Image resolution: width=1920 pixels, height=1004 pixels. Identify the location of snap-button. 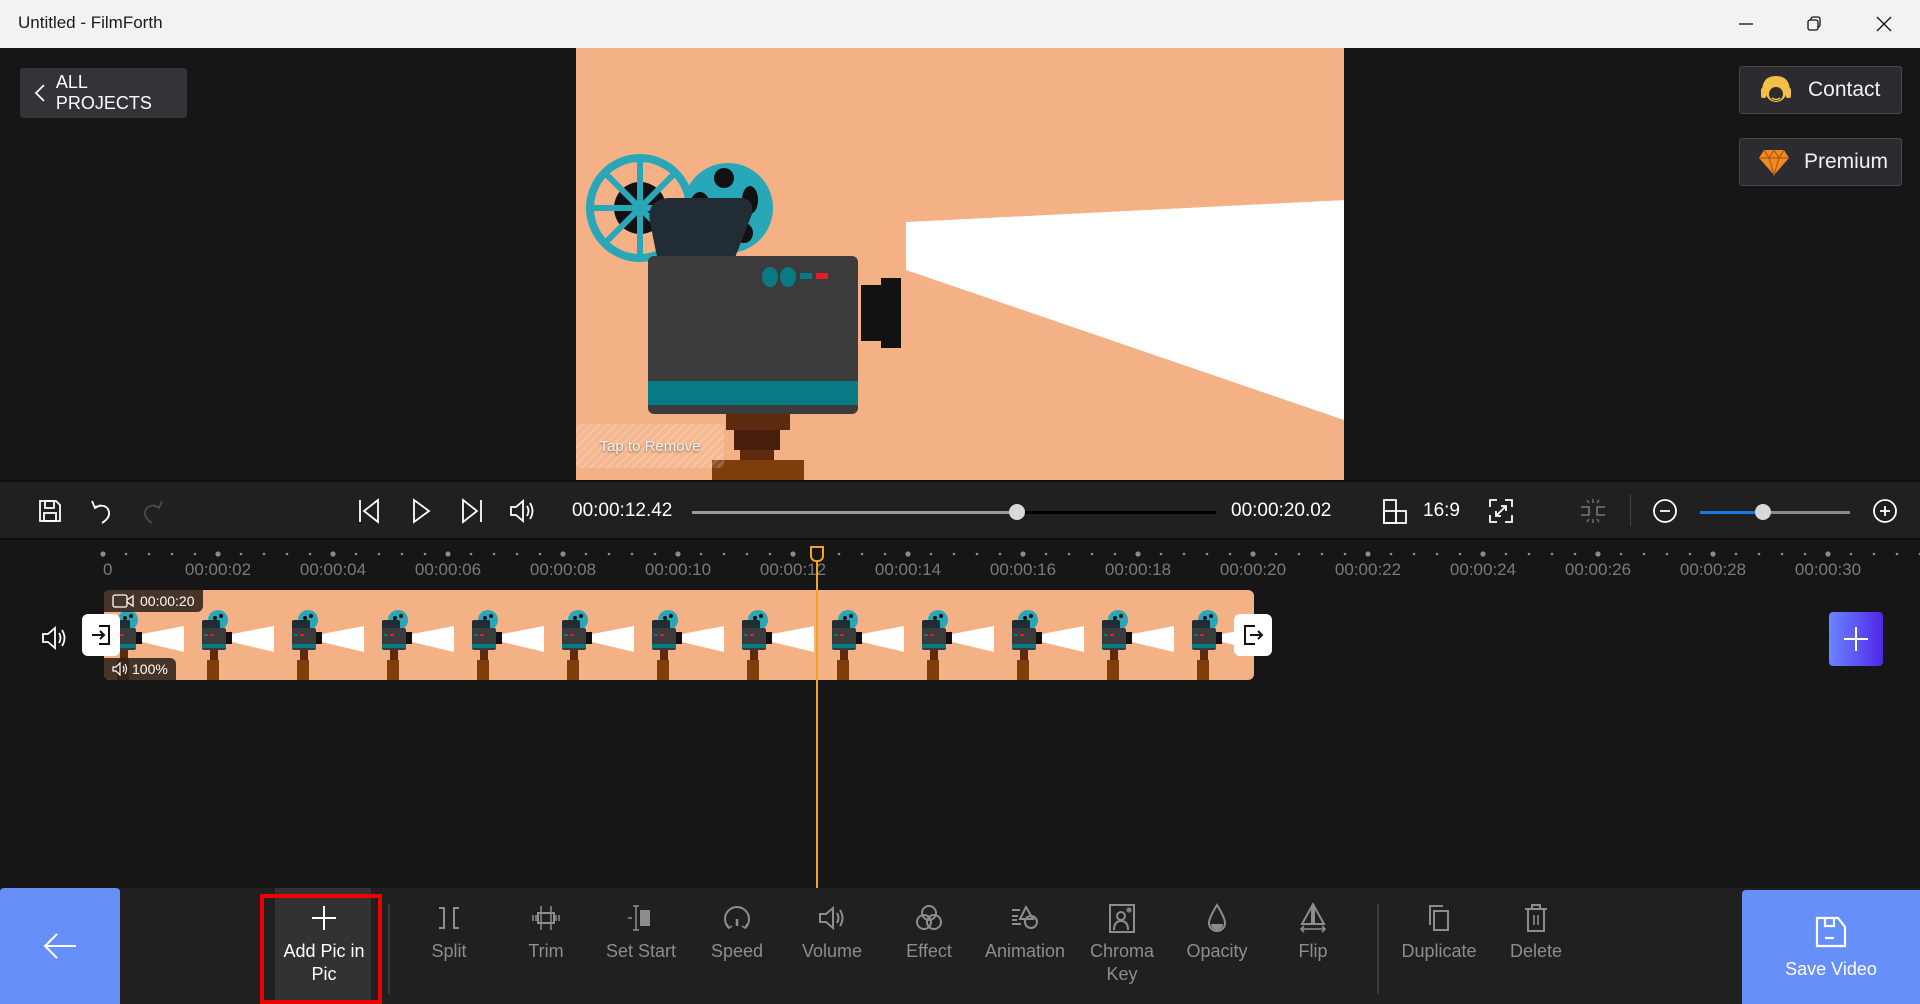
(1593, 511).